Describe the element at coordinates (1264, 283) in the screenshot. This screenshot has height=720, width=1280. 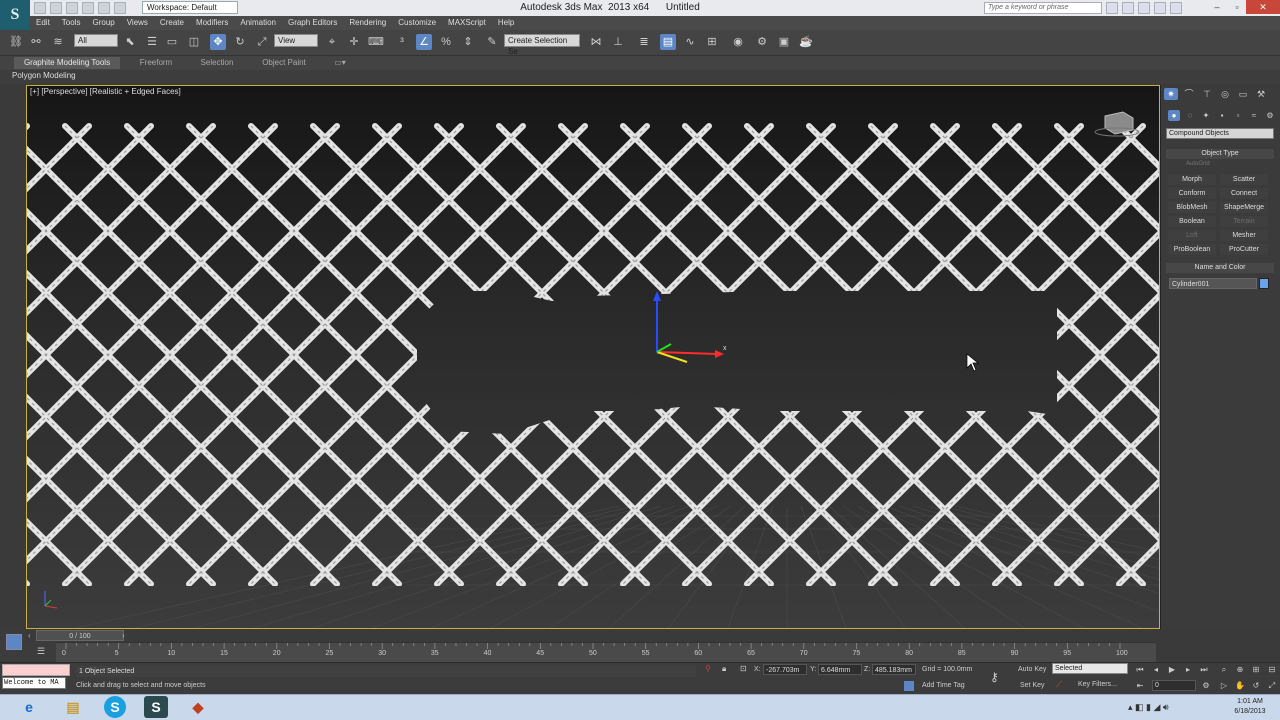
I see `object-color-swatch` at that location.